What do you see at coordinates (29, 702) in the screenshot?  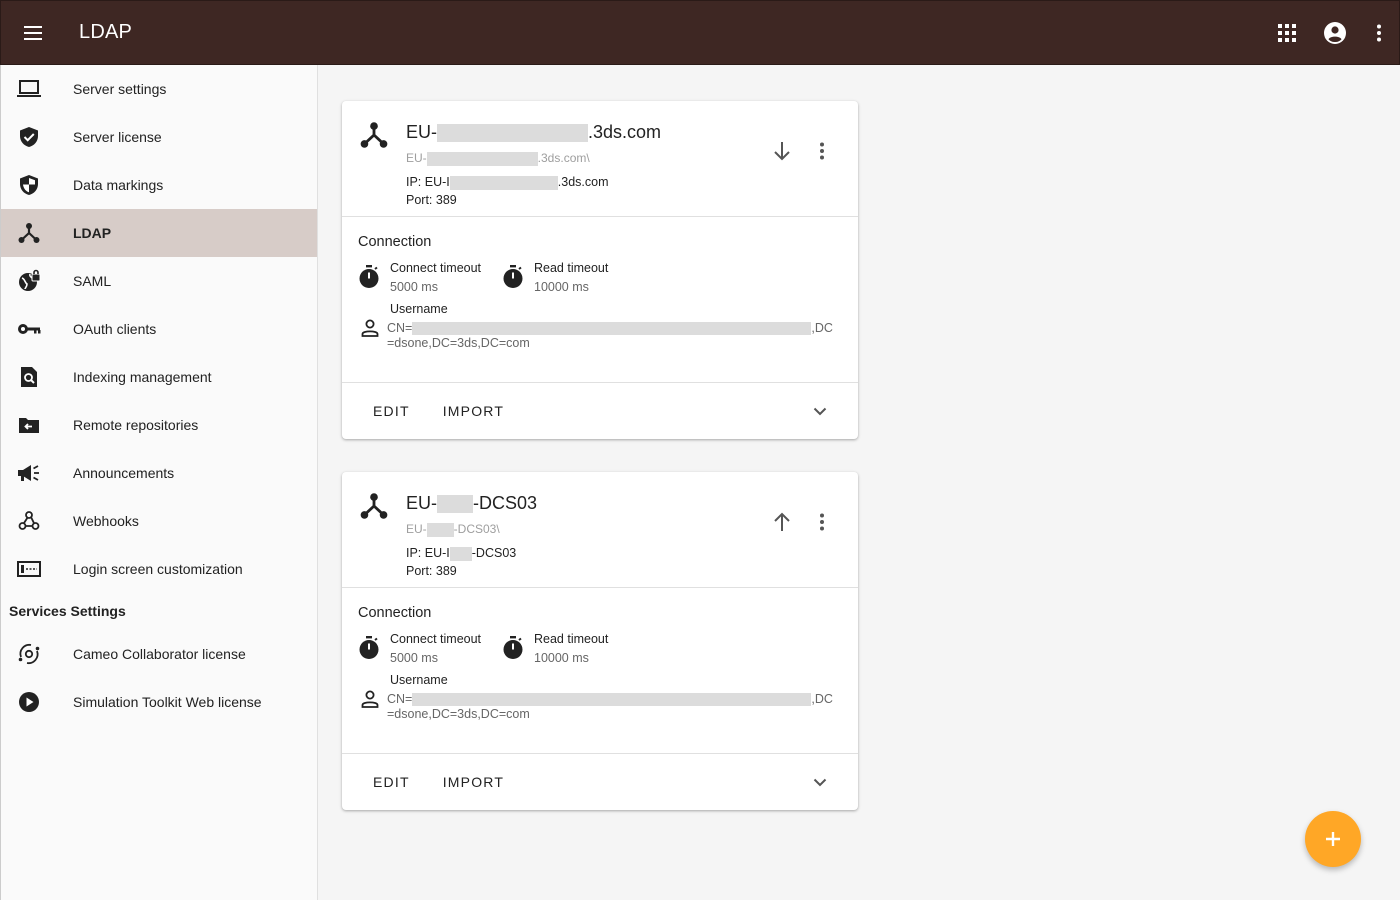 I see `play-circle-icon` at bounding box center [29, 702].